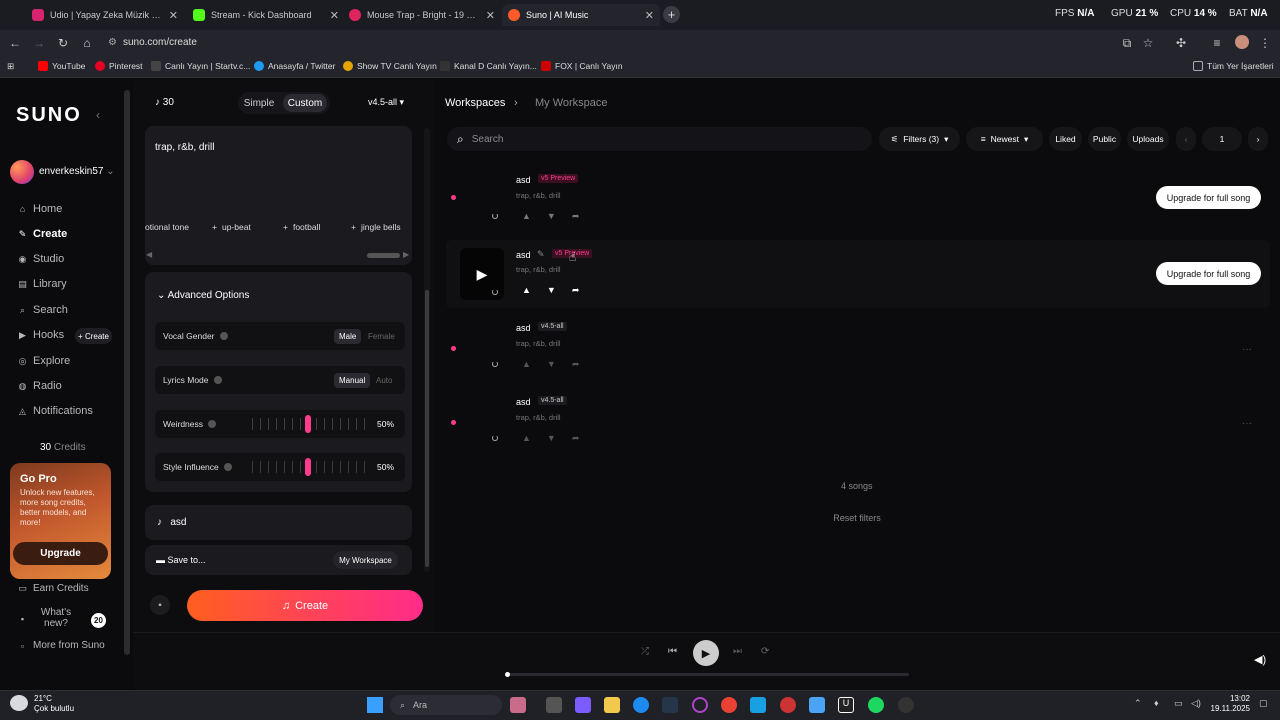 The height and width of the screenshot is (720, 1280). Describe the element at coordinates (53, 618) in the screenshot. I see `sidebar-item-whats-new: ▪ What's new?` at that location.